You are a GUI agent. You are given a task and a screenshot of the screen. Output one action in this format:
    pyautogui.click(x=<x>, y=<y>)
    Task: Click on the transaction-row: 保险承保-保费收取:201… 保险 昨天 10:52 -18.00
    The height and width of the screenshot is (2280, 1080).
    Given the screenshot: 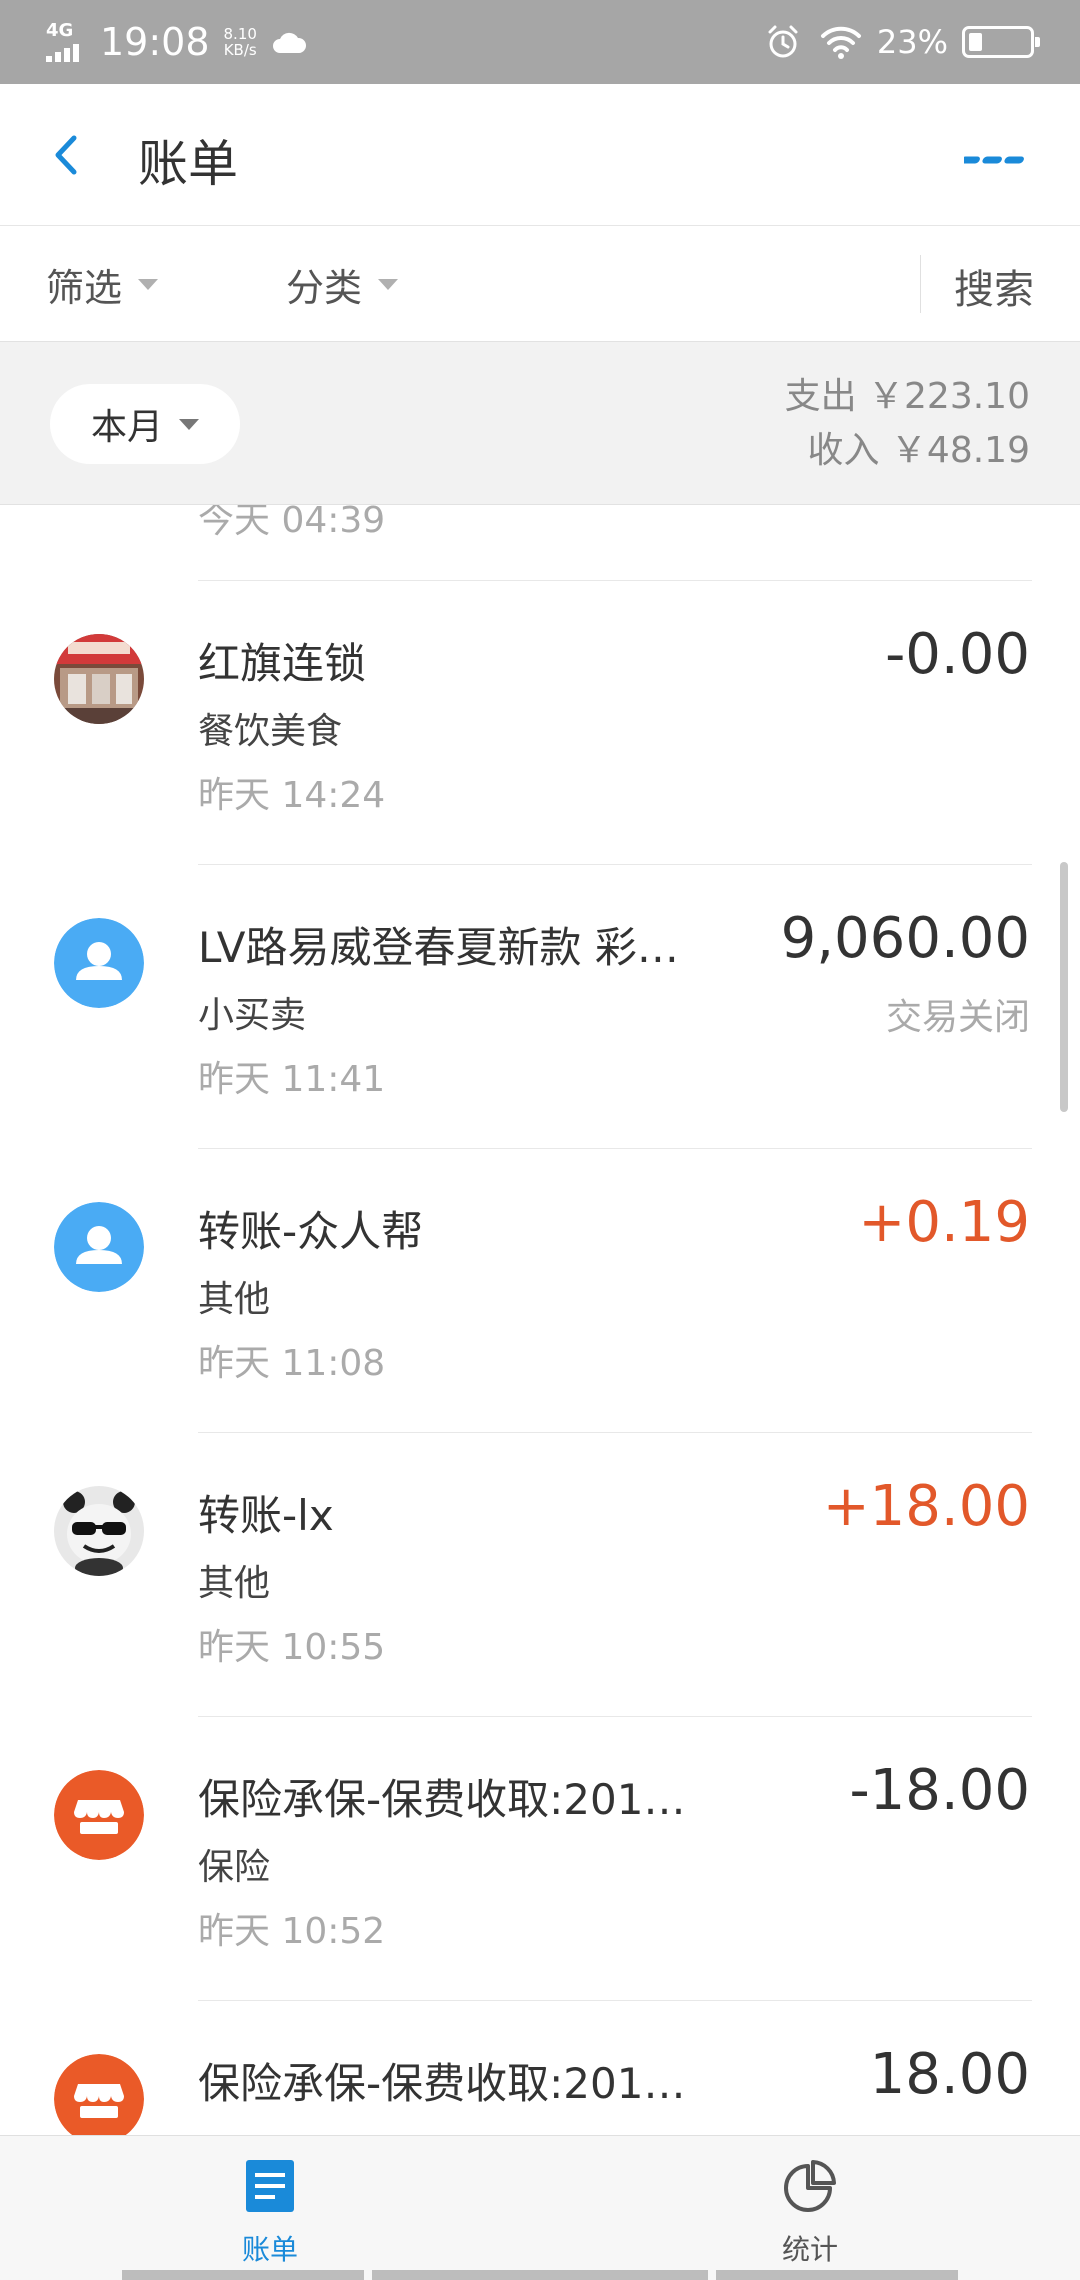 What is the action you would take?
    pyautogui.click(x=540, y=1858)
    